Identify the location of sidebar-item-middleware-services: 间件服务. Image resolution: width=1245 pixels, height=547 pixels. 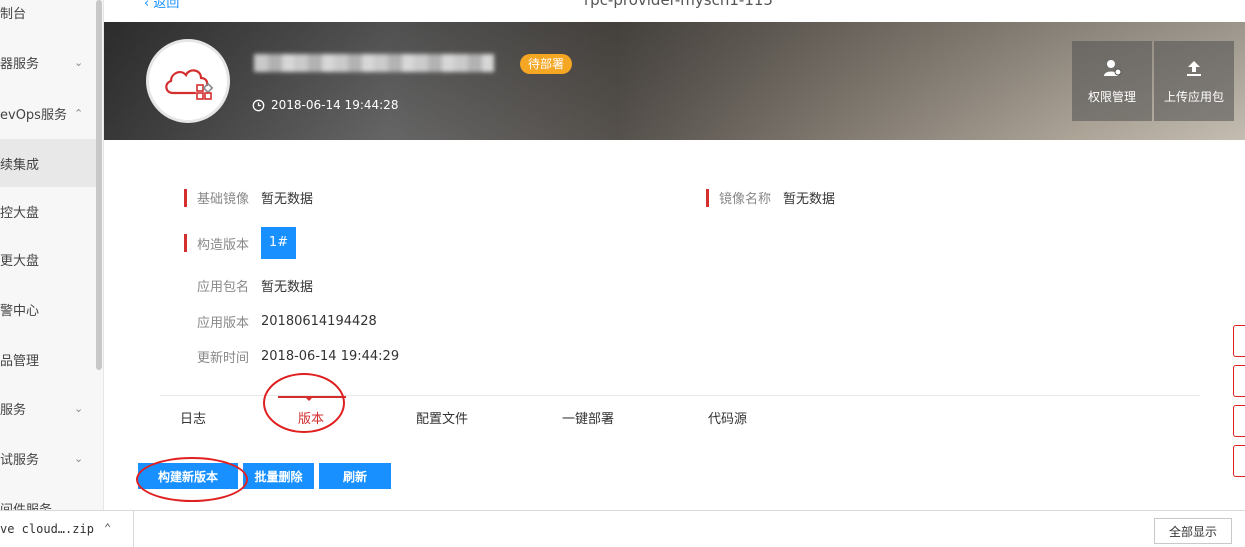
(48, 497).